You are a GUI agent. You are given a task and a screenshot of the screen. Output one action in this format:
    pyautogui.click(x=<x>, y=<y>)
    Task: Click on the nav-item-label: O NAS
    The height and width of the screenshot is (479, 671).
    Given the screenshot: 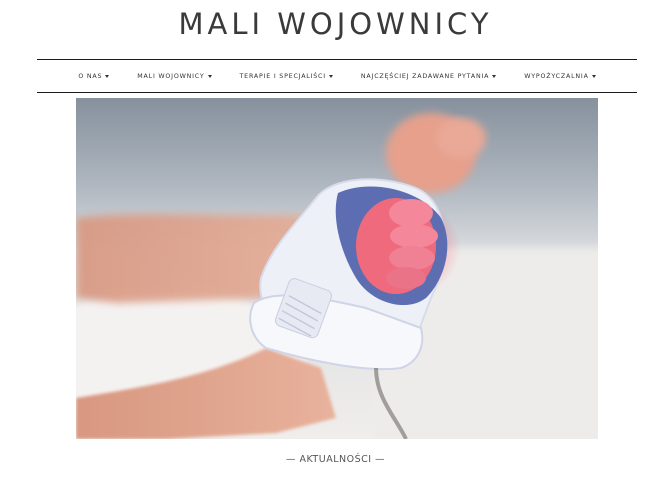 What is the action you would take?
    pyautogui.click(x=90, y=76)
    